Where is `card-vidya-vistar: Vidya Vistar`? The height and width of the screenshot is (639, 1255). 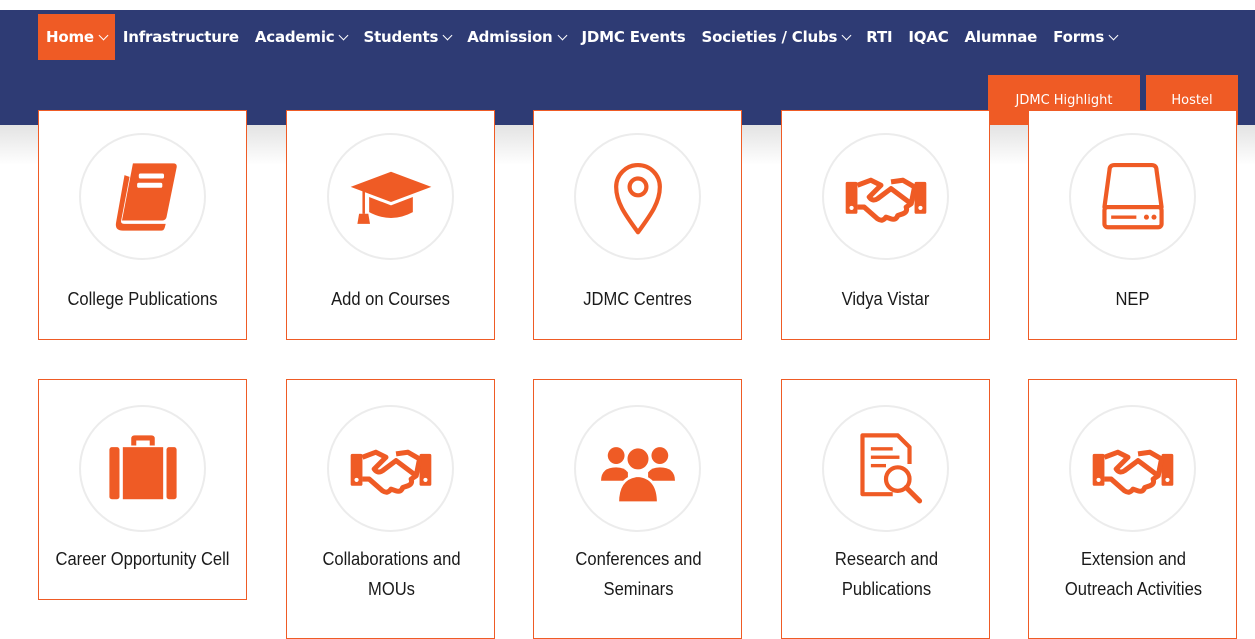
card-vidya-vistar: Vidya Vistar is located at coordinates (885, 225).